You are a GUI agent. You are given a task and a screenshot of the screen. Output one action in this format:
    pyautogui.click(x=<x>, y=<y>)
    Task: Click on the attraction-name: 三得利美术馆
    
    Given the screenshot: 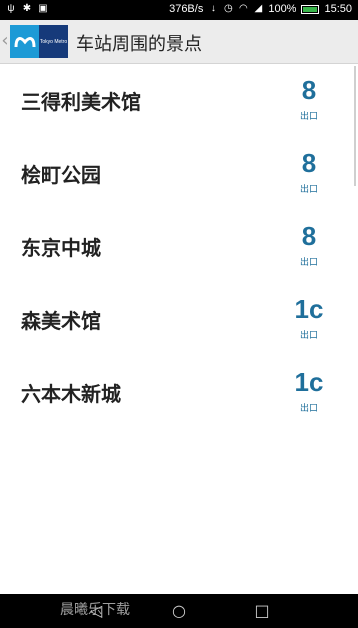 What is the action you would take?
    pyautogui.click(x=81, y=102)
    